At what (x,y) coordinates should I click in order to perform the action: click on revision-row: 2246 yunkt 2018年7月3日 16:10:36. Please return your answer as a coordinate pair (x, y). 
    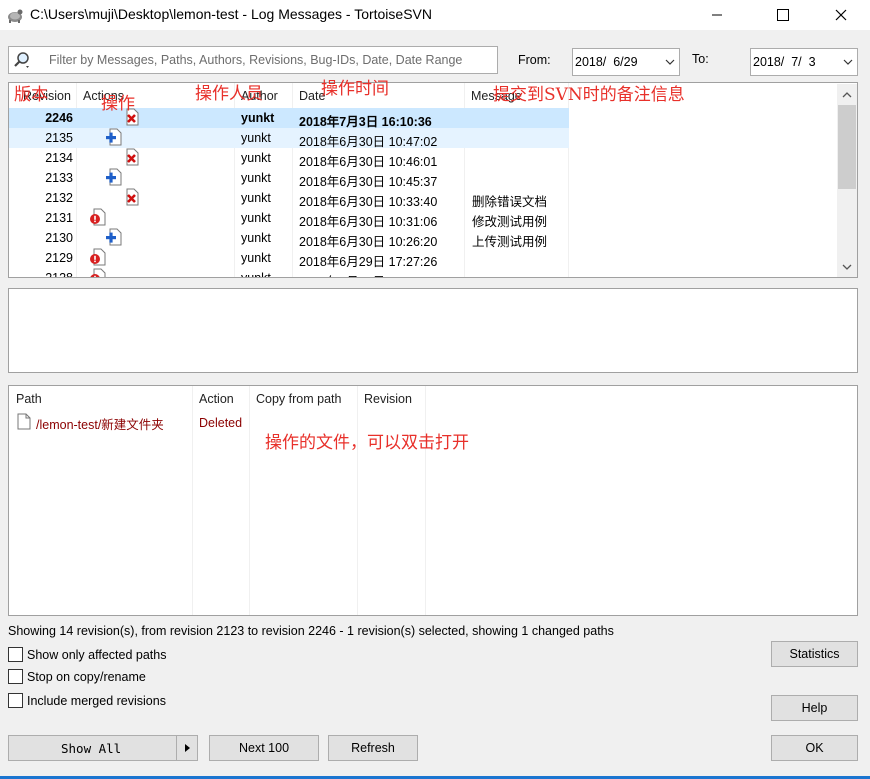
    Looking at the image, I should click on (289, 118).